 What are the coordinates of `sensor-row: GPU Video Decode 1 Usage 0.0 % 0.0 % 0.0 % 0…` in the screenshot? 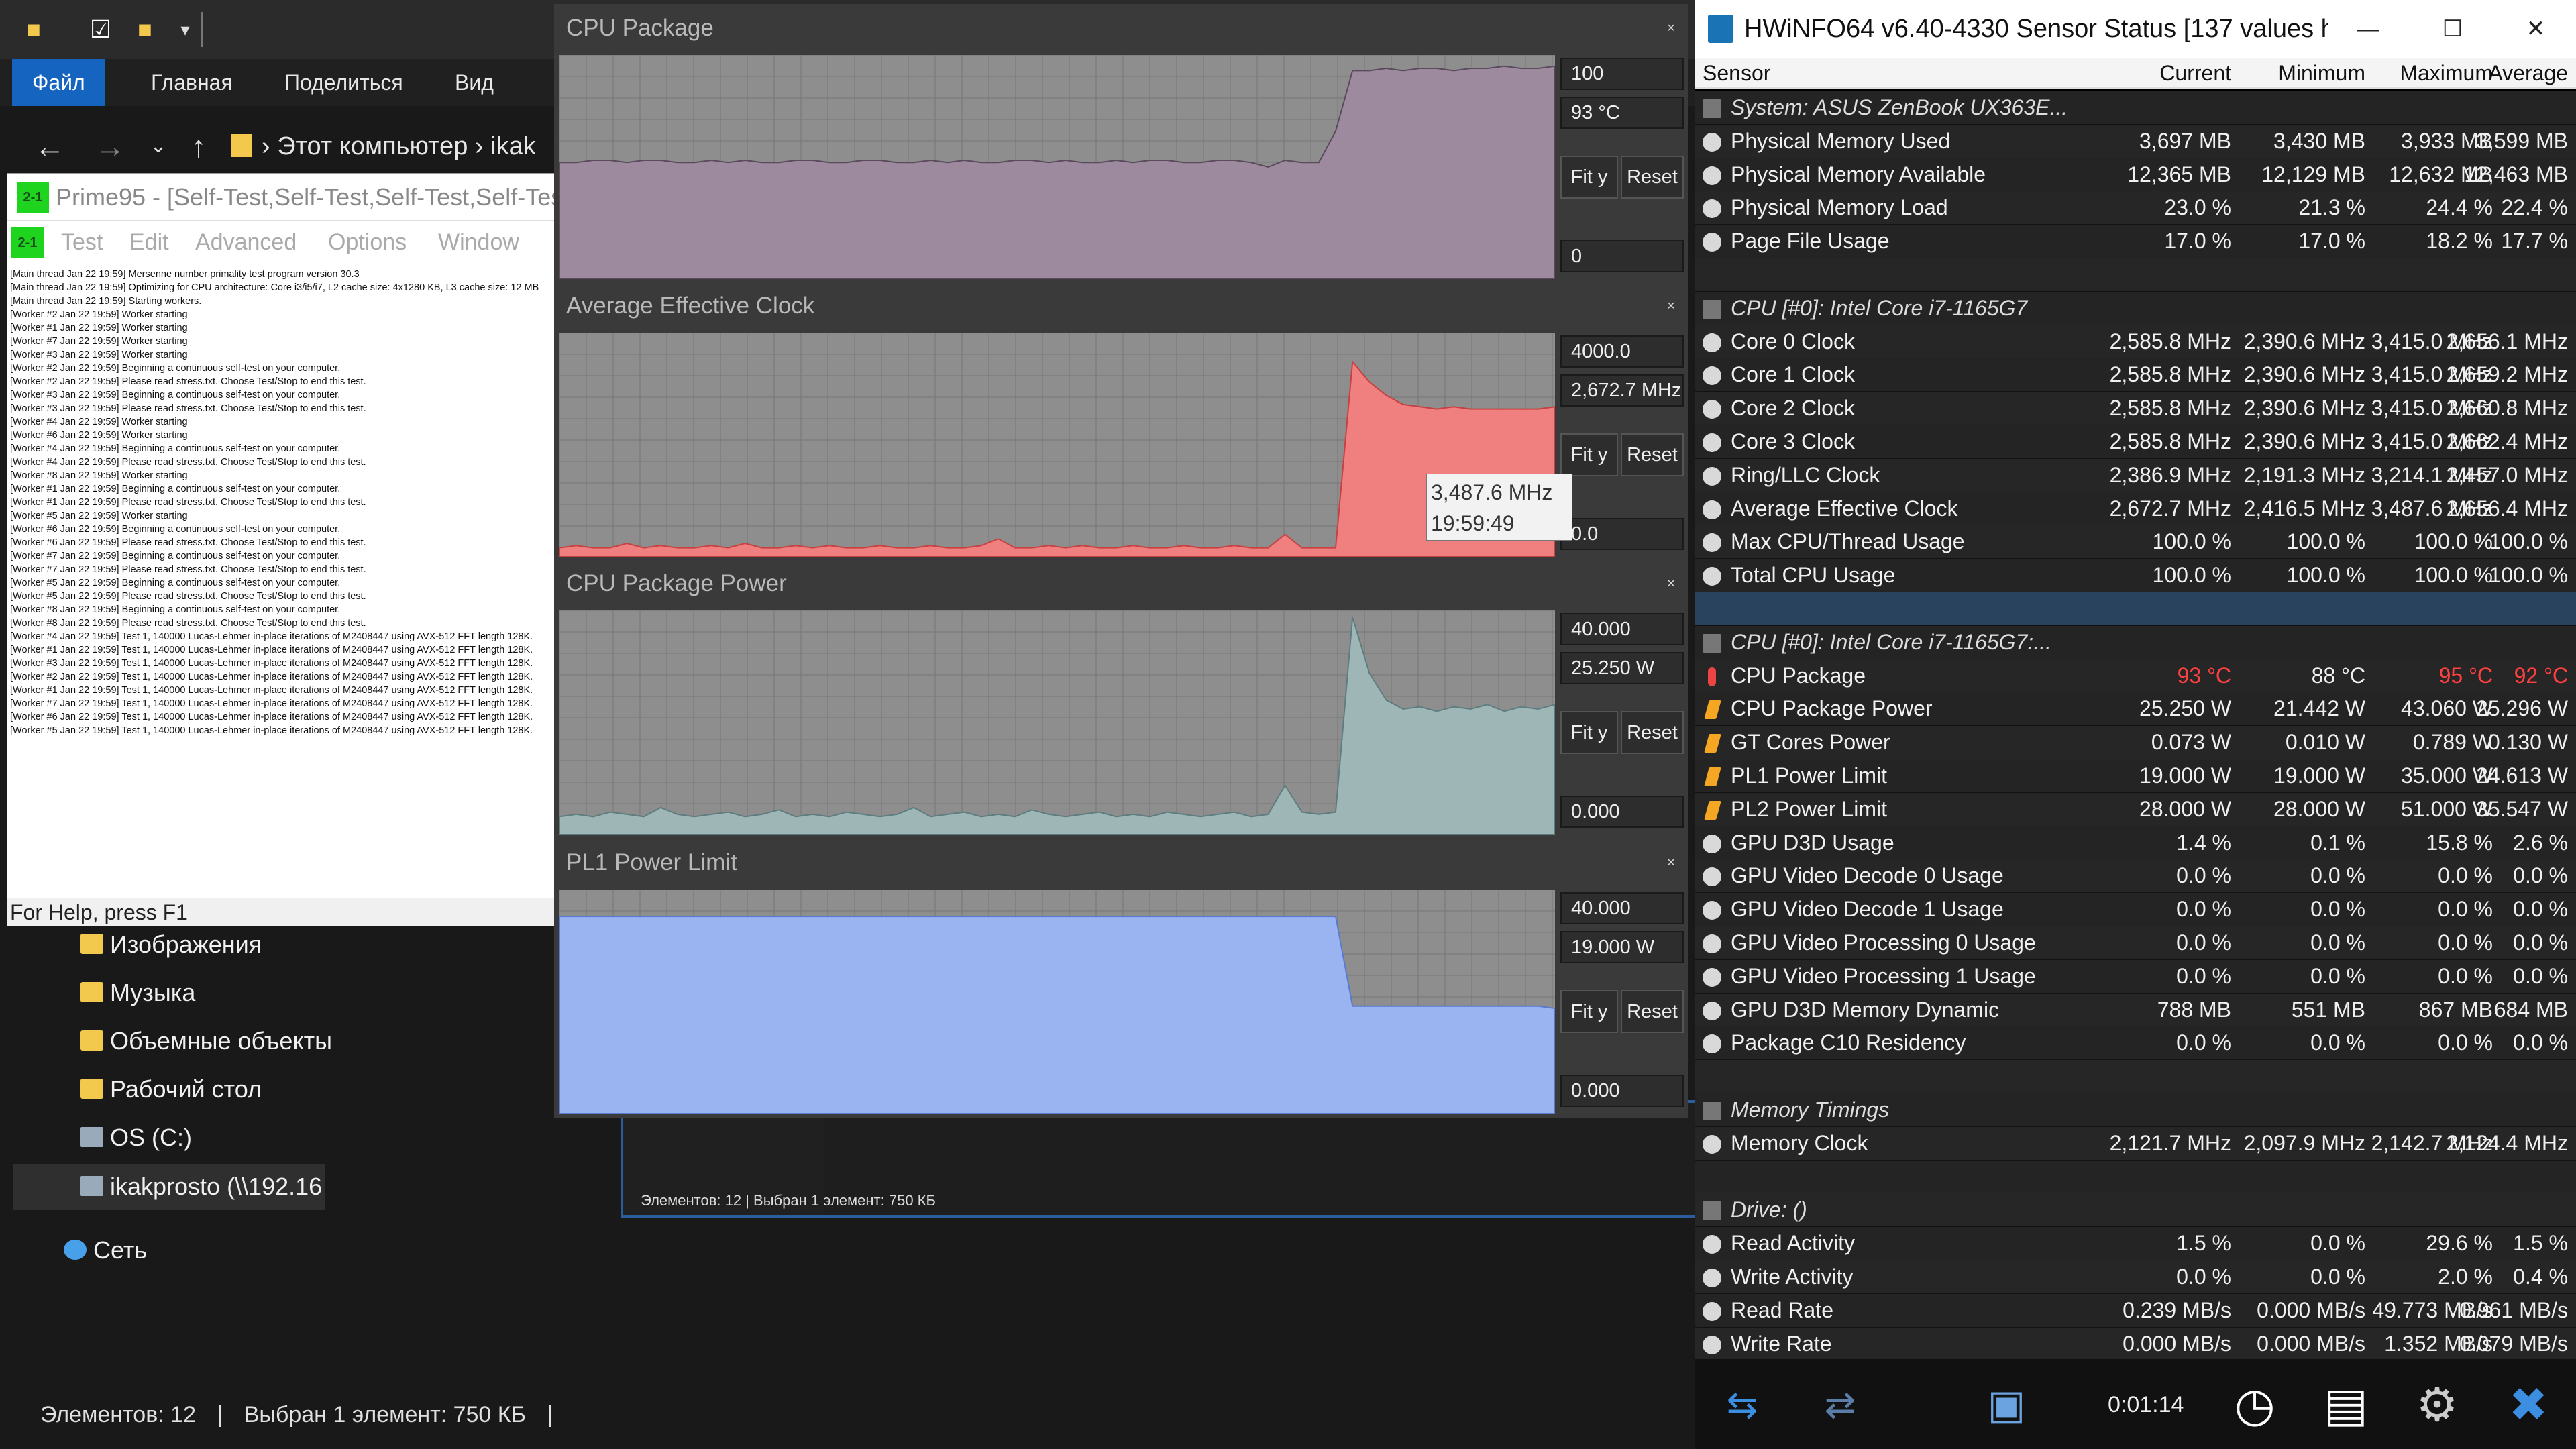 It's located at (2135, 909).